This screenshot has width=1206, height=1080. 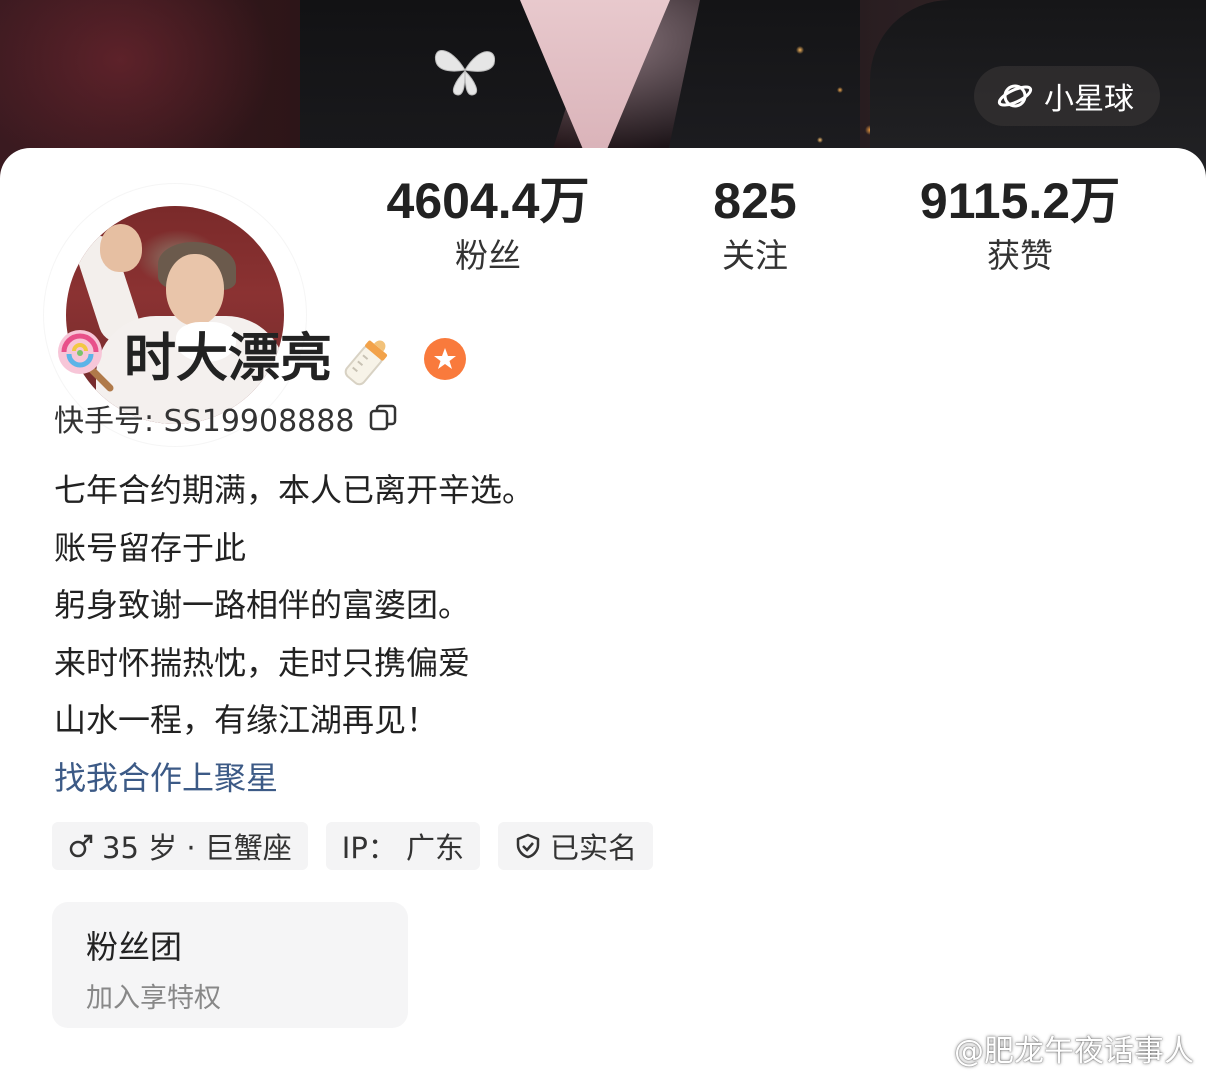 I want to click on star-badge-icon, so click(x=445, y=359).